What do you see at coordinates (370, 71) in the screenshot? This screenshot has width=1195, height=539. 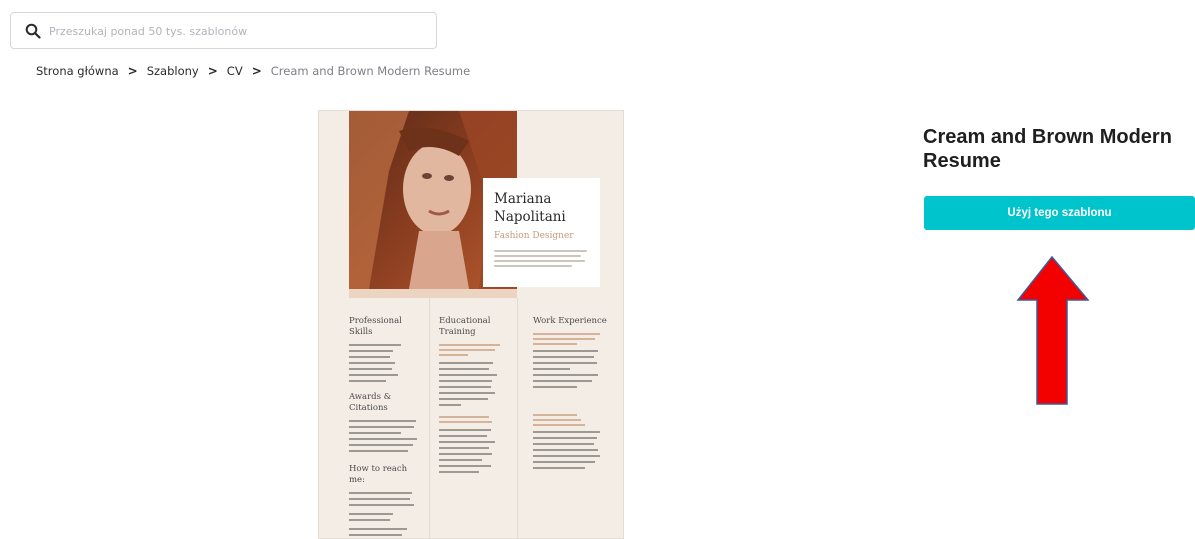 I see `breadcrumb-current: Cream and Brown Modern Resume` at bounding box center [370, 71].